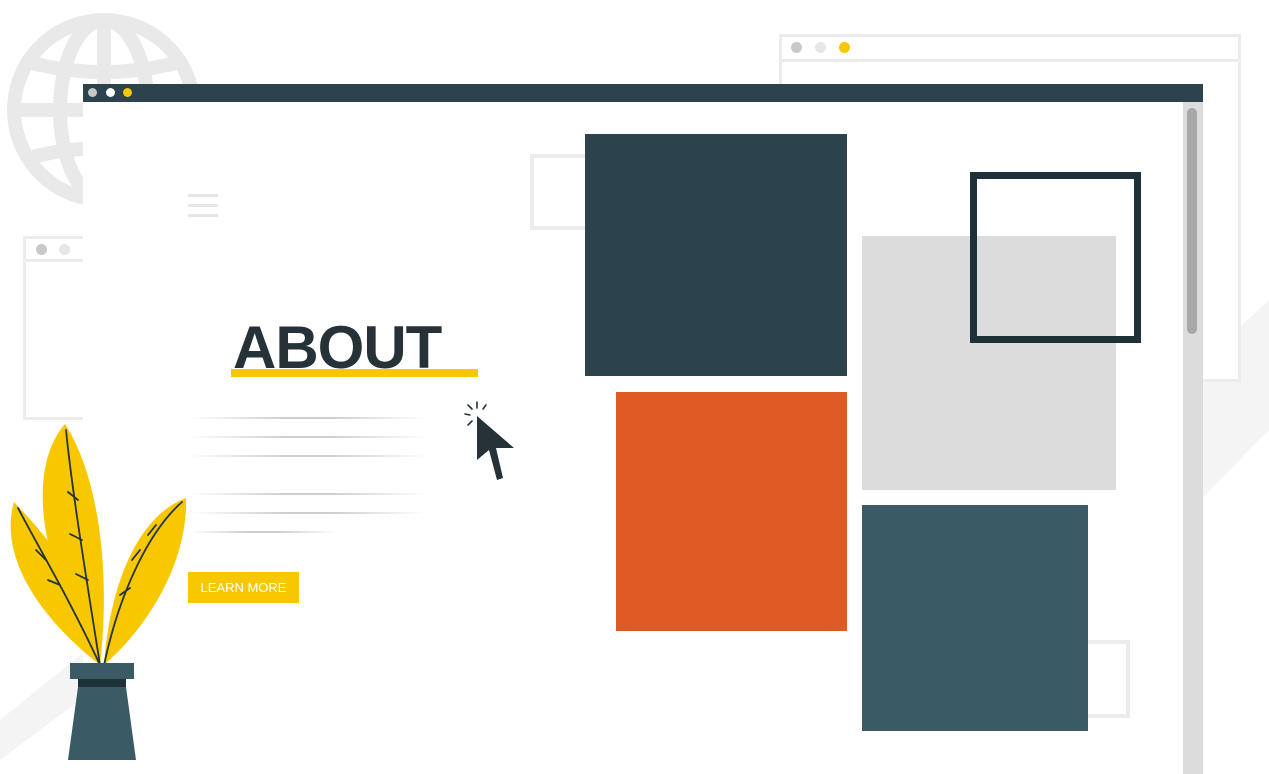 The height and width of the screenshot is (774, 1269). I want to click on plant-illustration, so click(98, 592).